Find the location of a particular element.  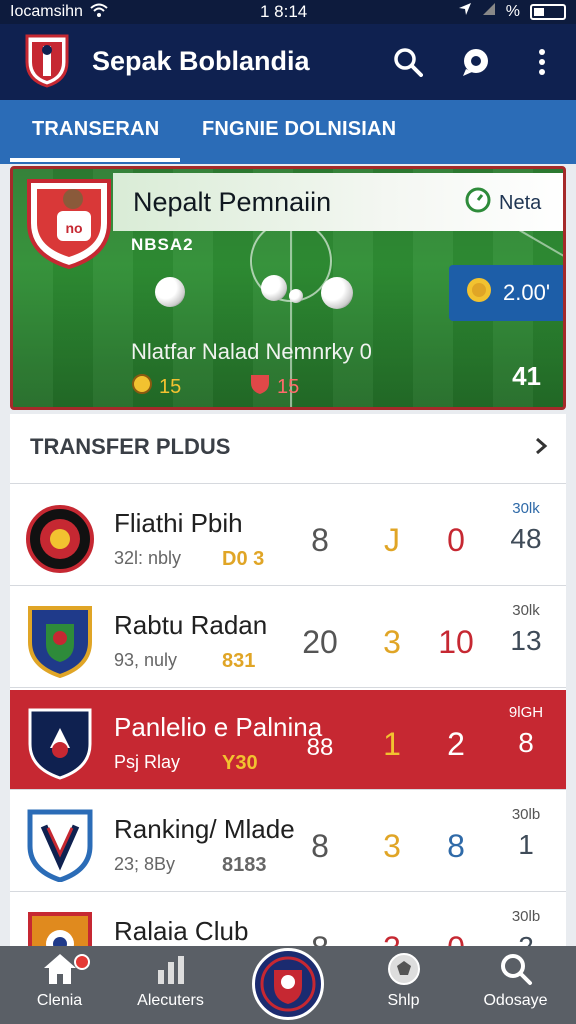

stat-col-4: 30lk 13 is located at coordinates (526, 629).